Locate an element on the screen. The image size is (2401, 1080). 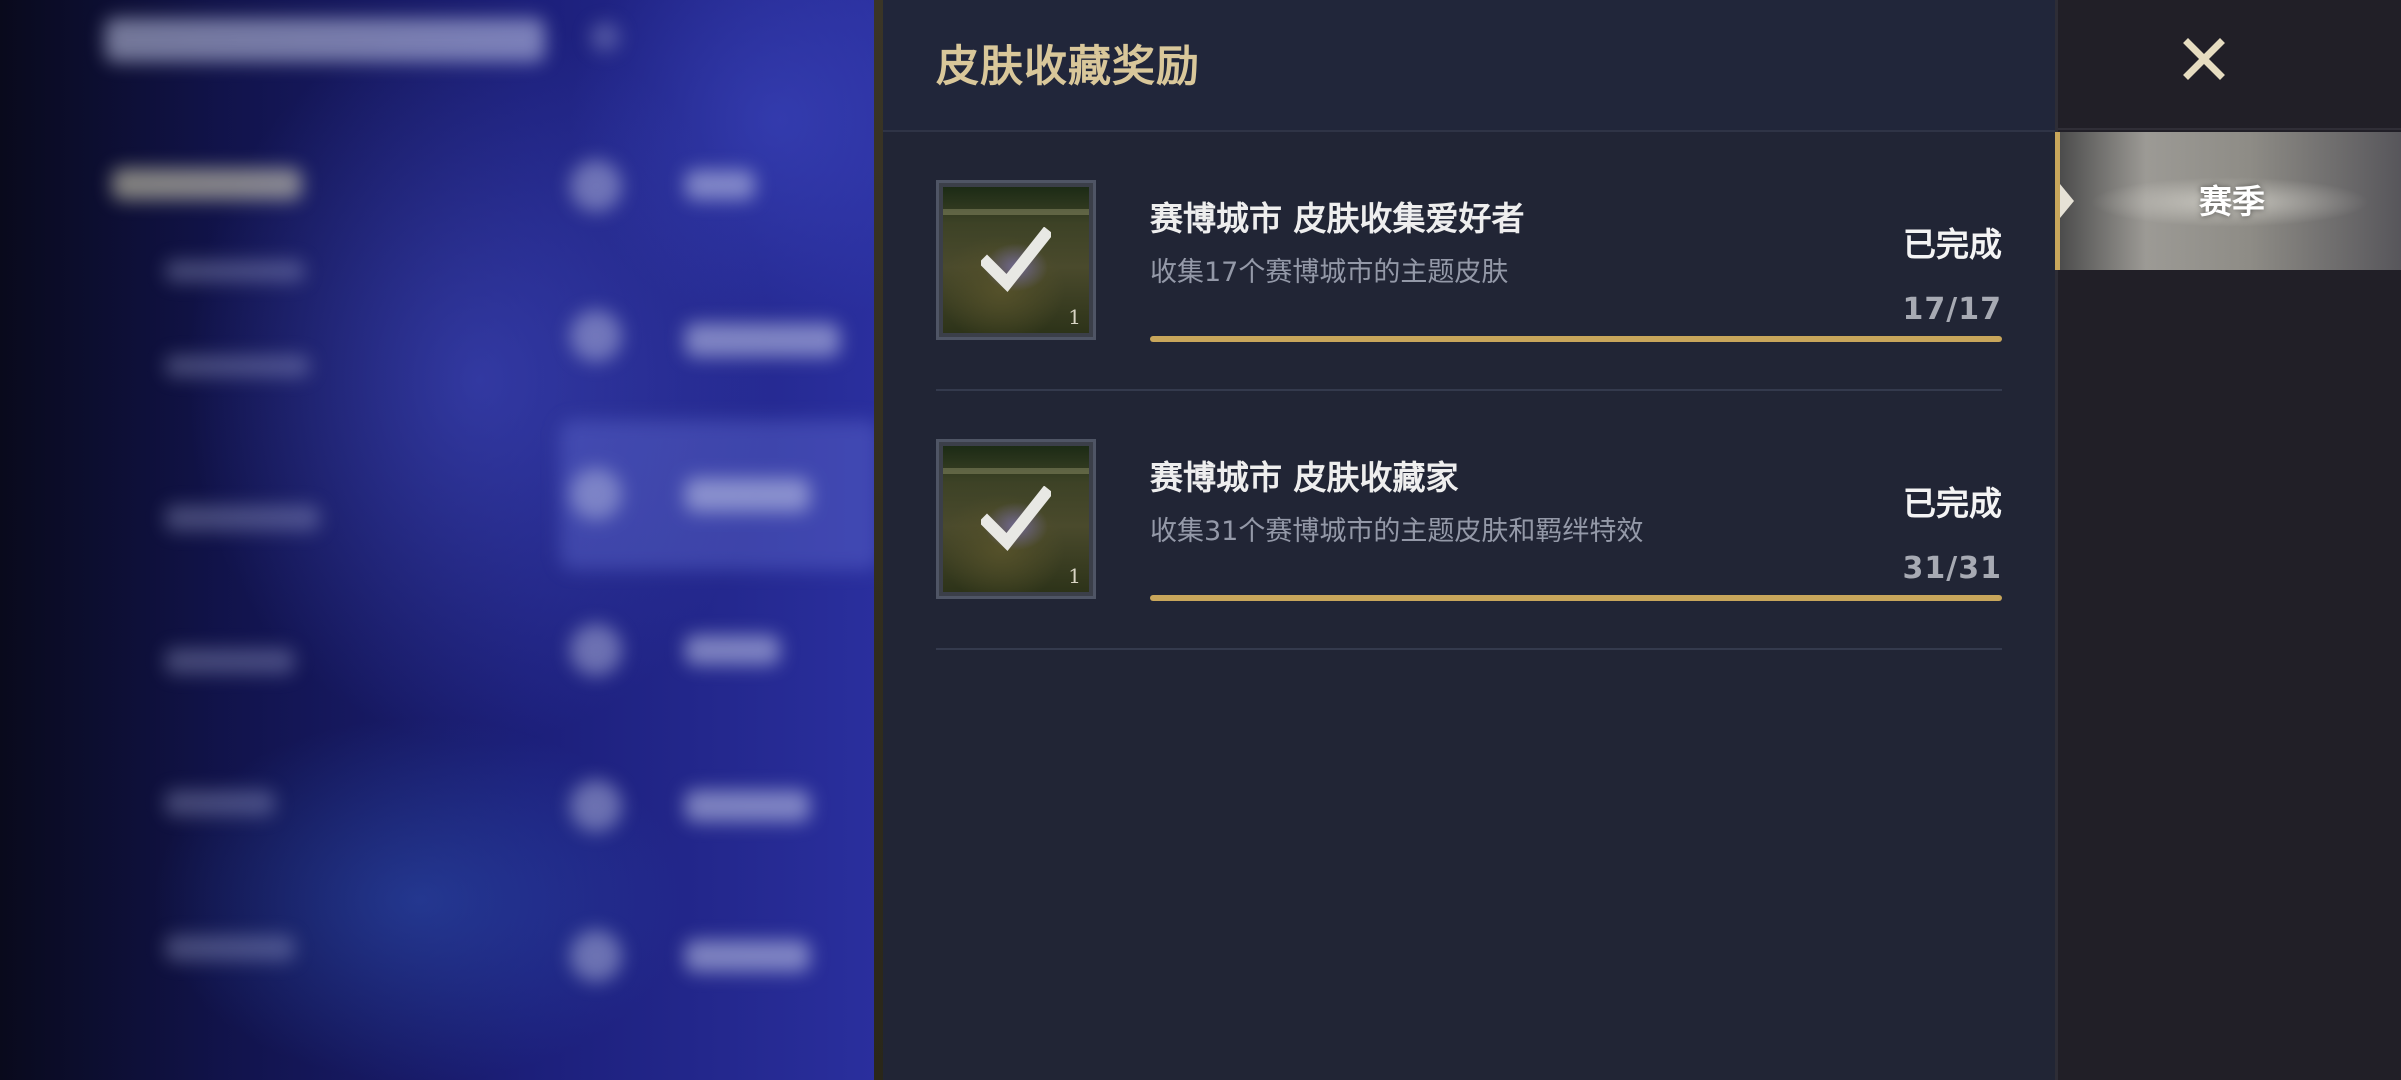
tab-season: 赛季 is located at coordinates (2228, 201).